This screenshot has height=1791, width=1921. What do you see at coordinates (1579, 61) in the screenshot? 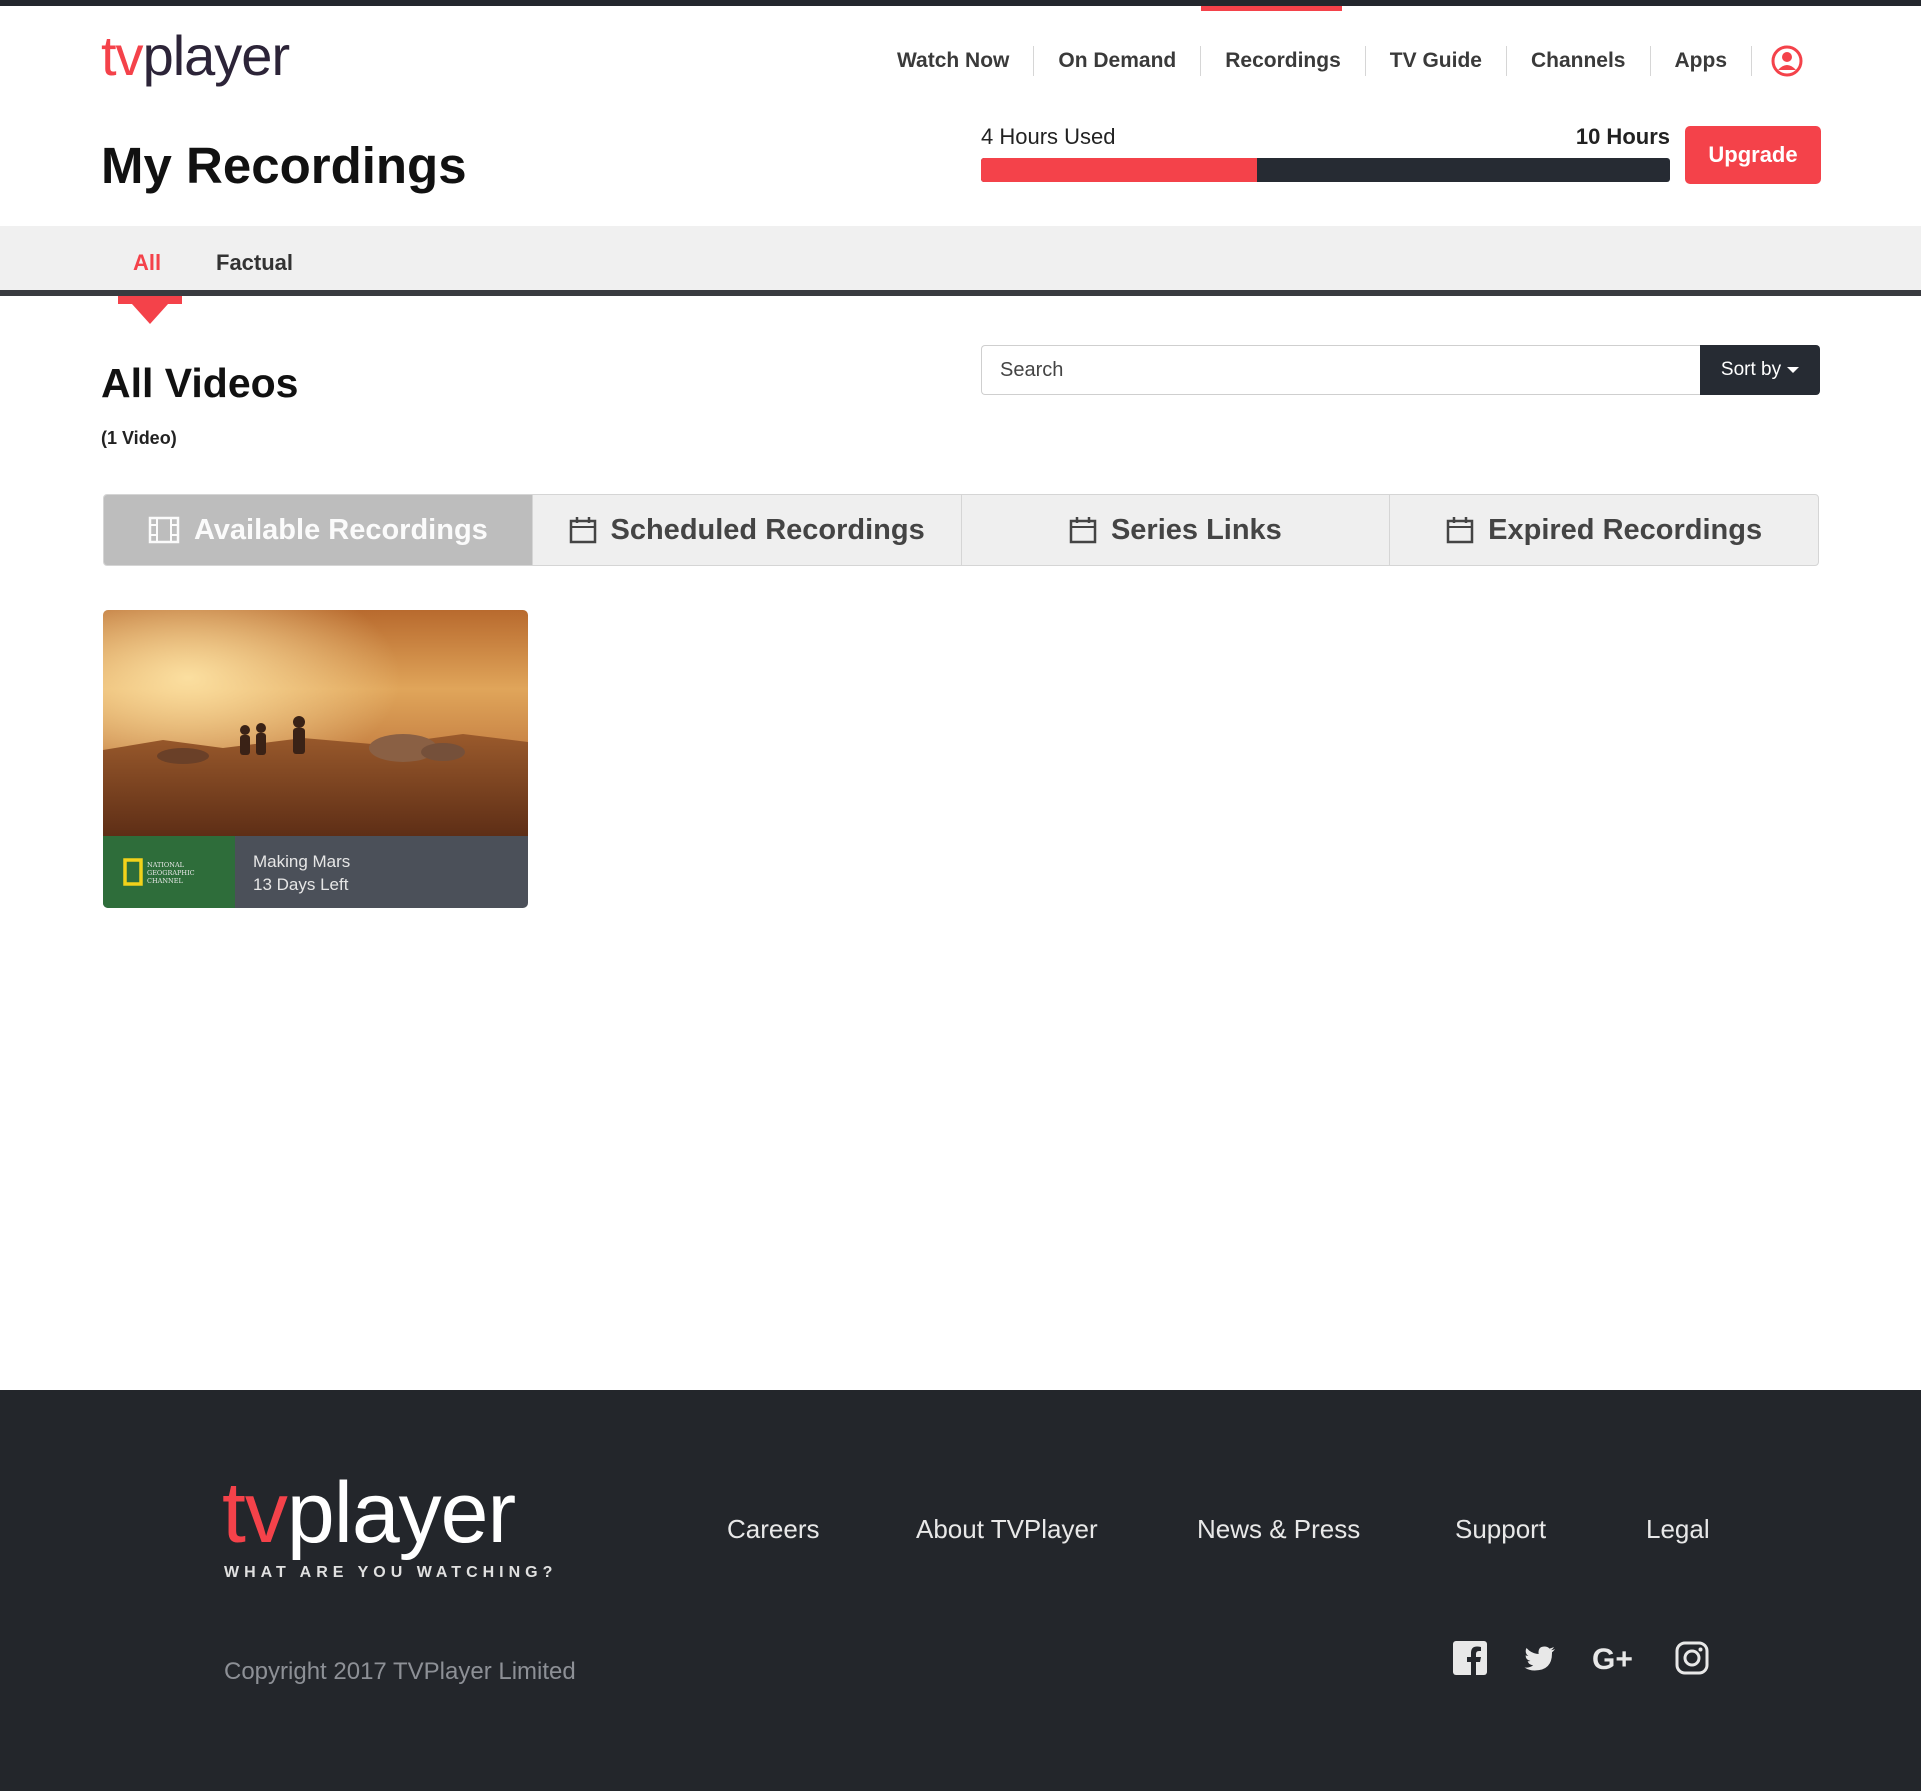
I see `nav-channels: Channels` at bounding box center [1579, 61].